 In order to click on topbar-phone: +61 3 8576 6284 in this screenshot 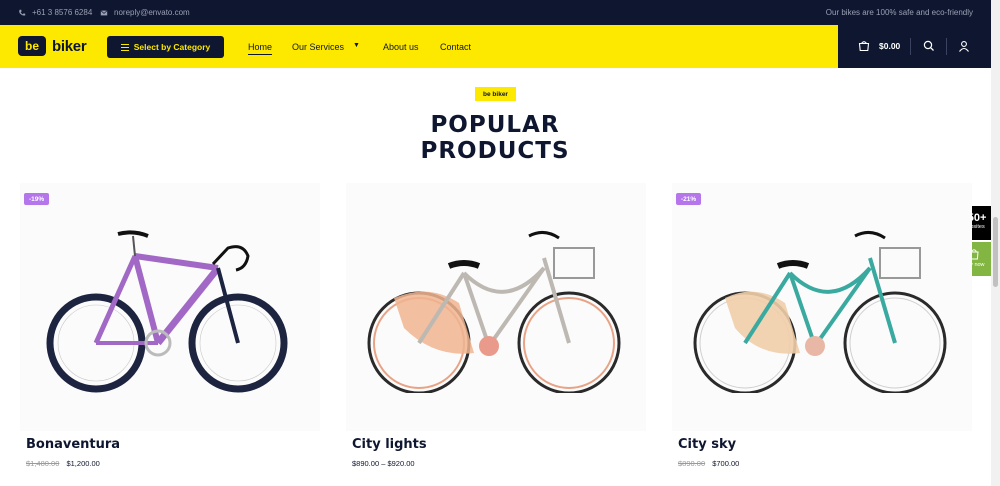, I will do `click(55, 12)`.